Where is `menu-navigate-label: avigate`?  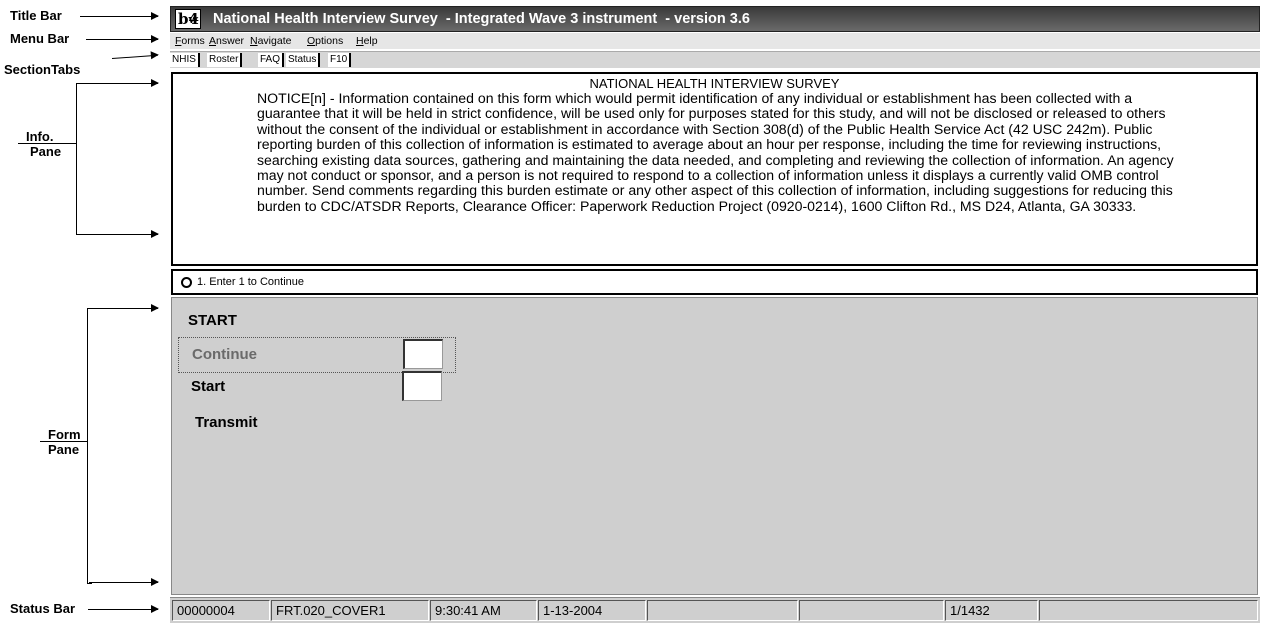 menu-navigate-label: avigate is located at coordinates (274, 41).